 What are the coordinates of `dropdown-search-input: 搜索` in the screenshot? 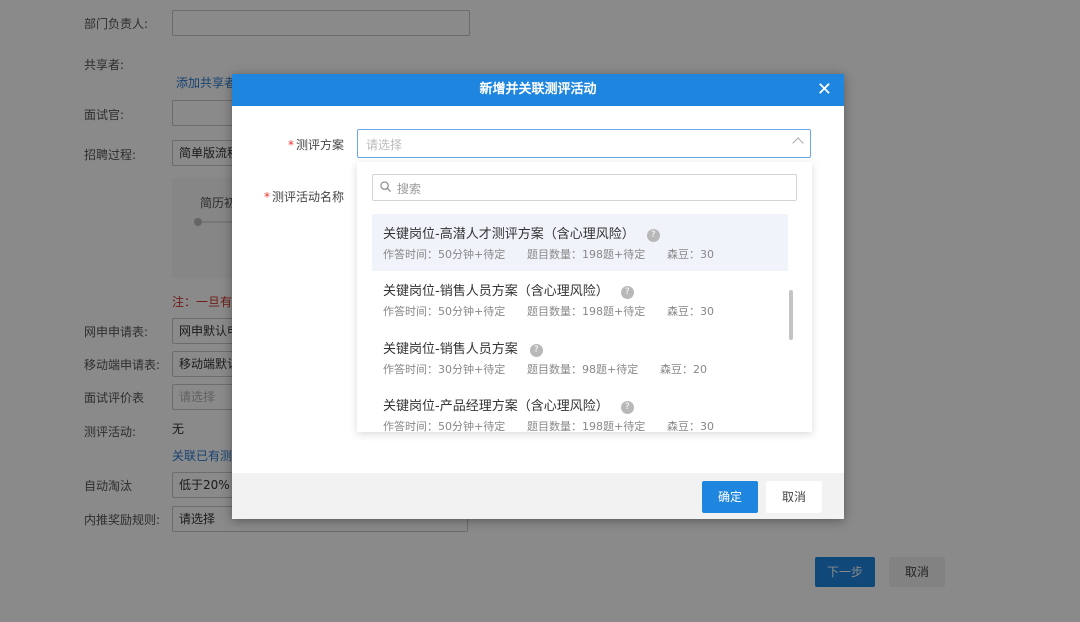 It's located at (584, 187).